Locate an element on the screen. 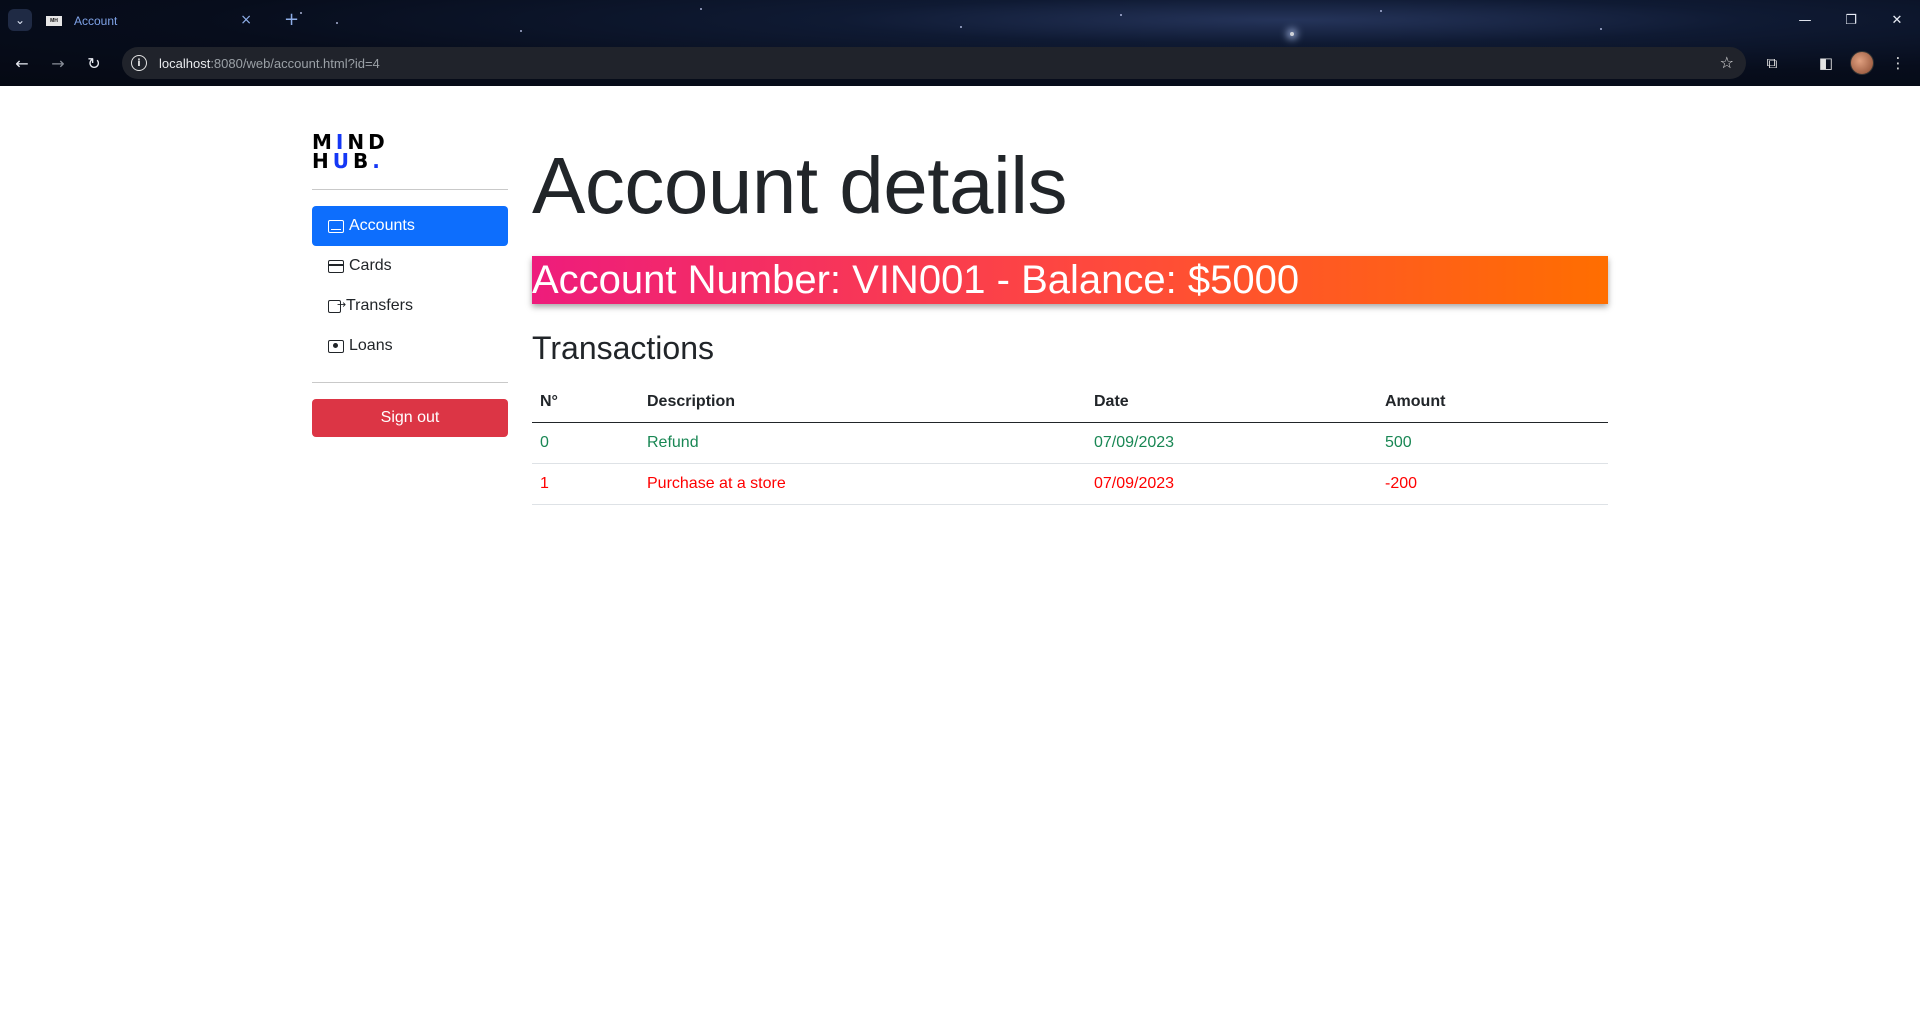  sidebar-item-loans: Loans is located at coordinates (410, 346).